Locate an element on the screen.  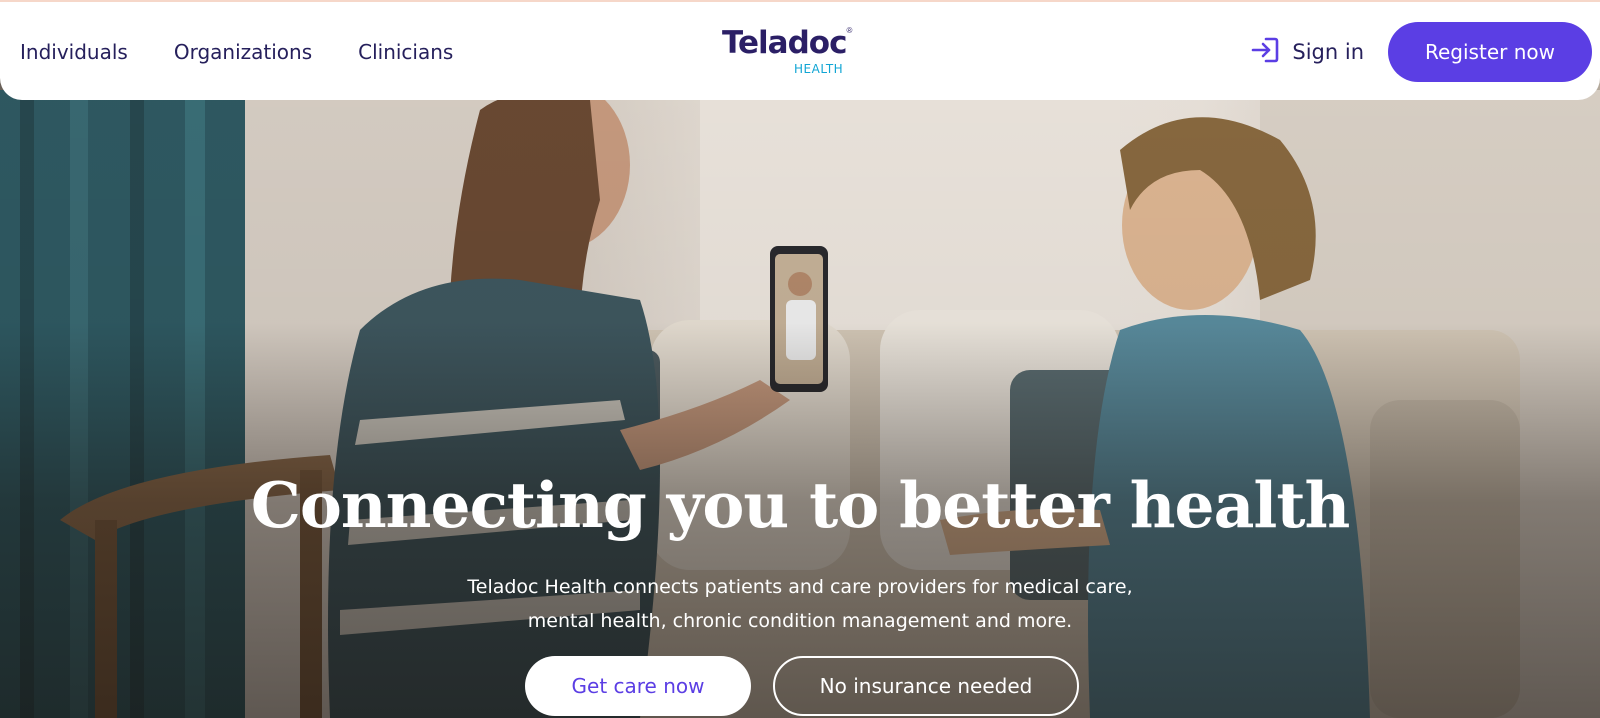
primary-nav: Individuals Organizations Clinicians is located at coordinates (236, 52).